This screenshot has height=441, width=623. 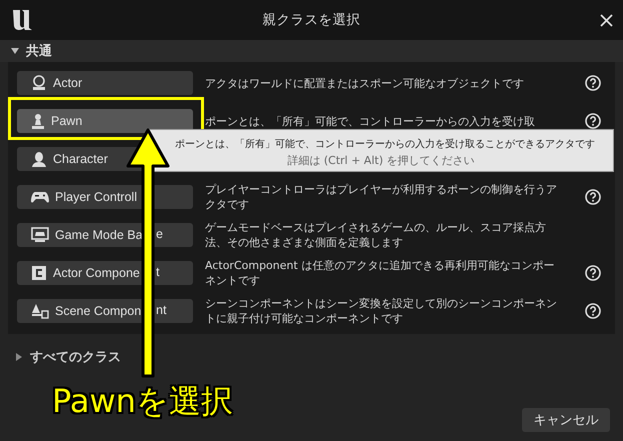 I want to click on tooltip-hint: 詳細は (Ctrl + Alt) を押してください, so click(x=381, y=160).